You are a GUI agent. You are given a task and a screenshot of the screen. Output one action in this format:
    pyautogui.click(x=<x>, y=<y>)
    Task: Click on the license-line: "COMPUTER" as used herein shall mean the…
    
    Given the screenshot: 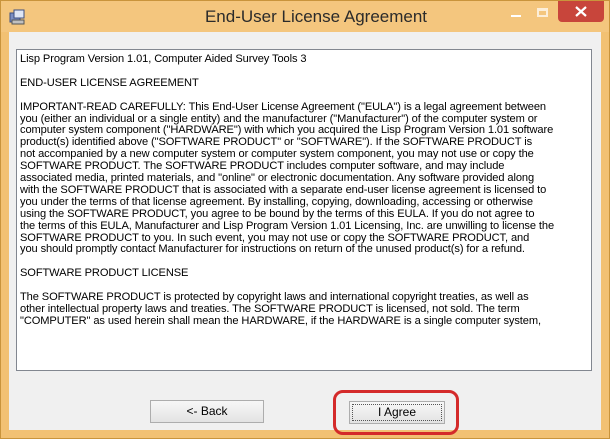 What is the action you would take?
    pyautogui.click(x=280, y=320)
    